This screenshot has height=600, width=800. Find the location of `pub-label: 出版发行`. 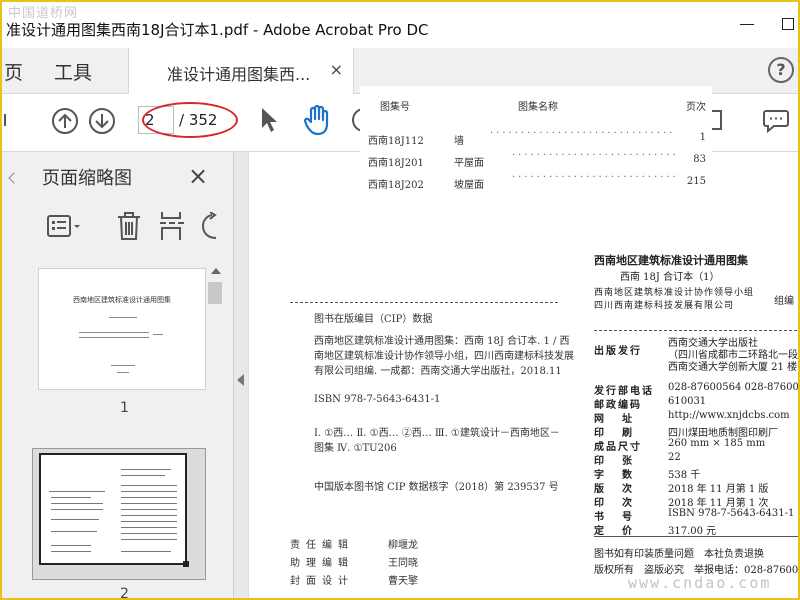

pub-label: 出版发行 is located at coordinates (618, 351).